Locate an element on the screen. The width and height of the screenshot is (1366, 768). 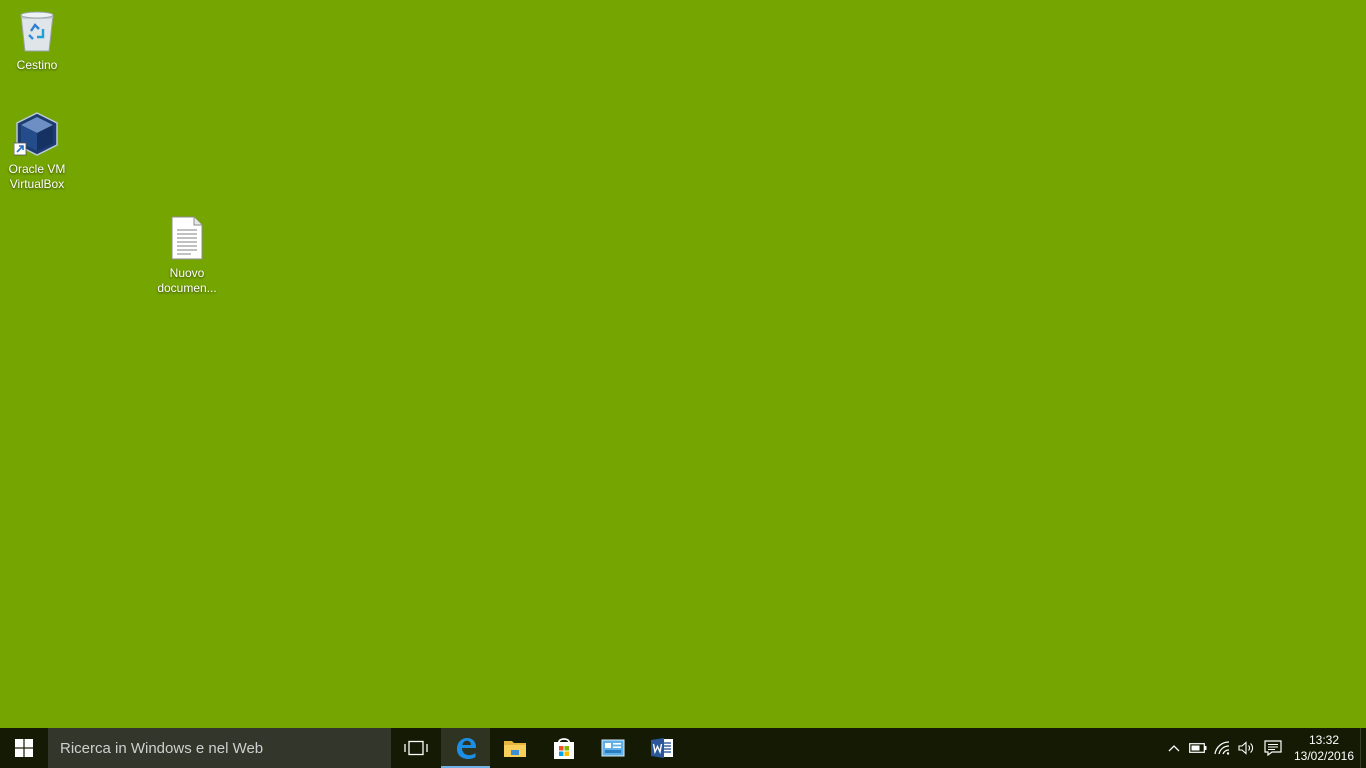
desktop-icon-virtualbox: Oracle VM VirtualBox is located at coordinates (37, 151).